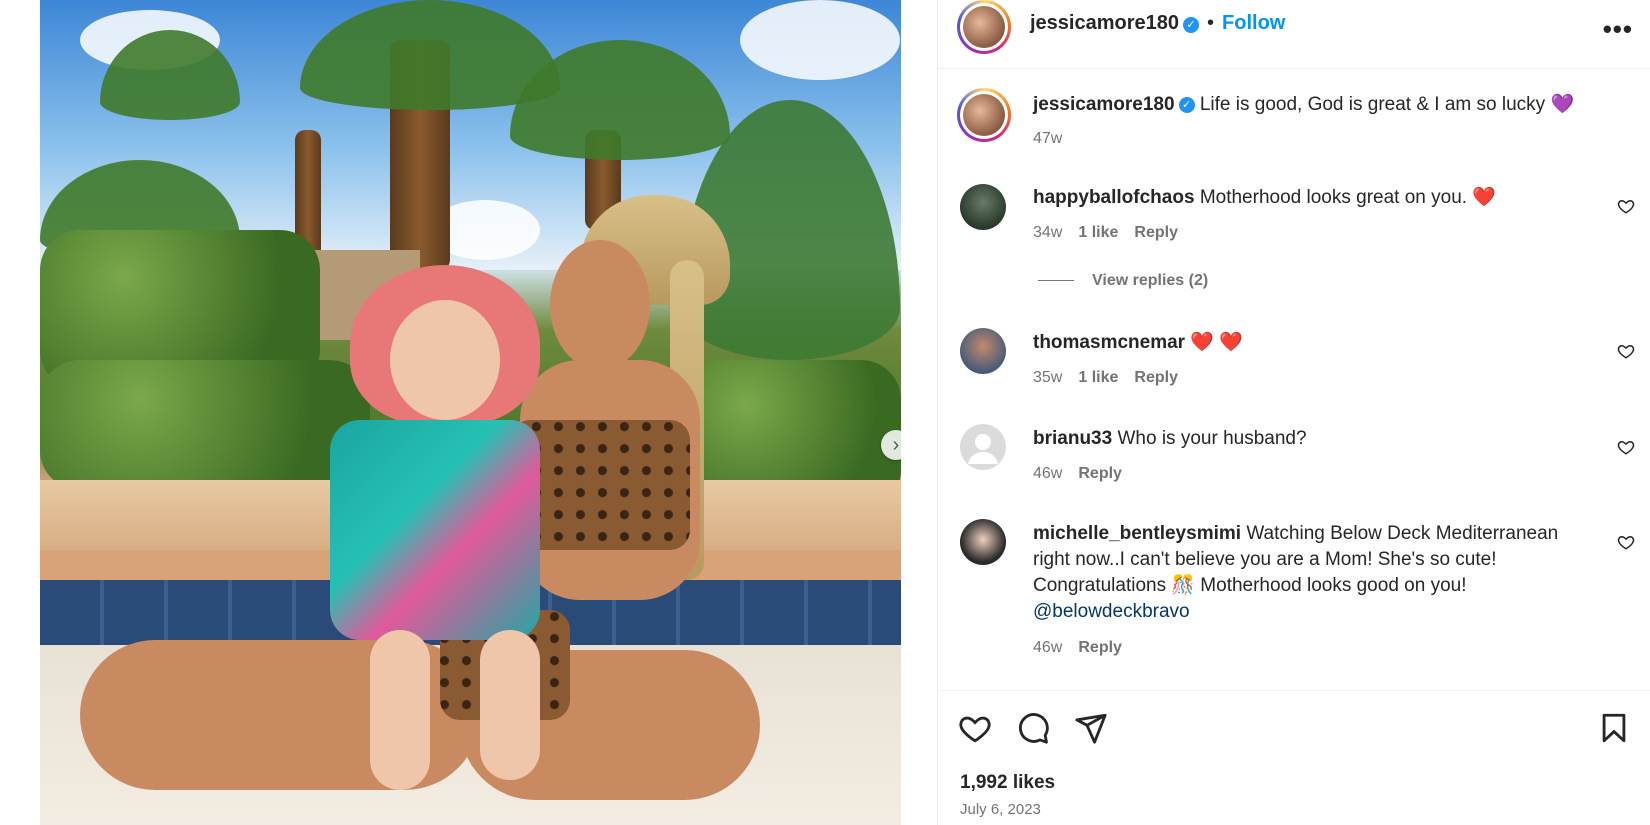 This screenshot has height=825, width=1650. Describe the element at coordinates (984, 27) in the screenshot. I see `author-avatar` at that location.